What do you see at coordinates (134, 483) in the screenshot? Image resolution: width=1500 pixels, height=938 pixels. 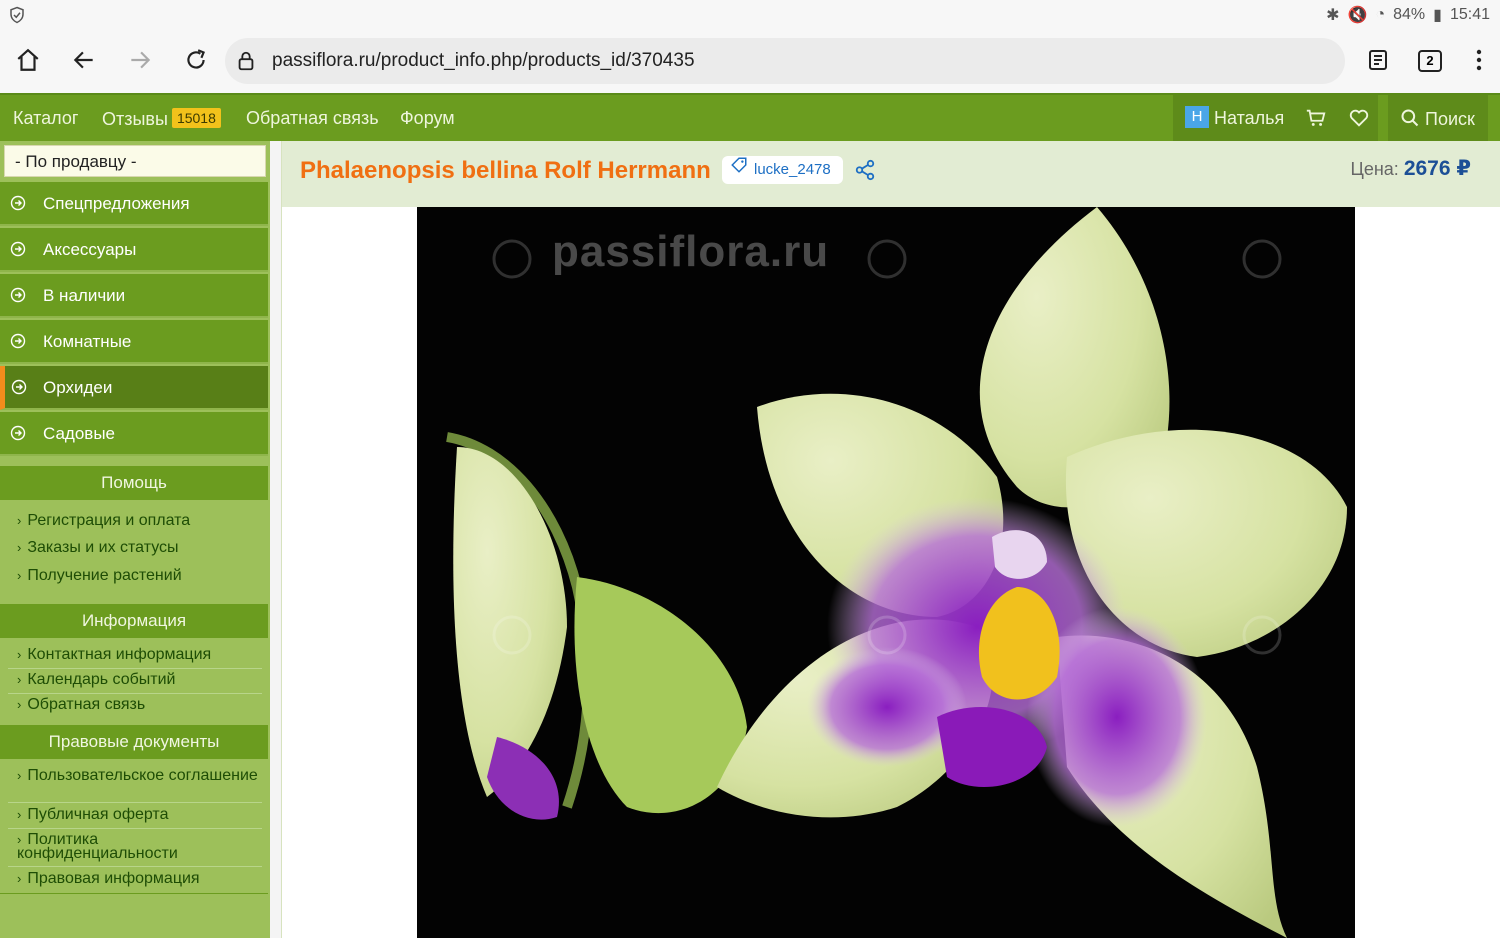 I see `help-heading: Помощь` at bounding box center [134, 483].